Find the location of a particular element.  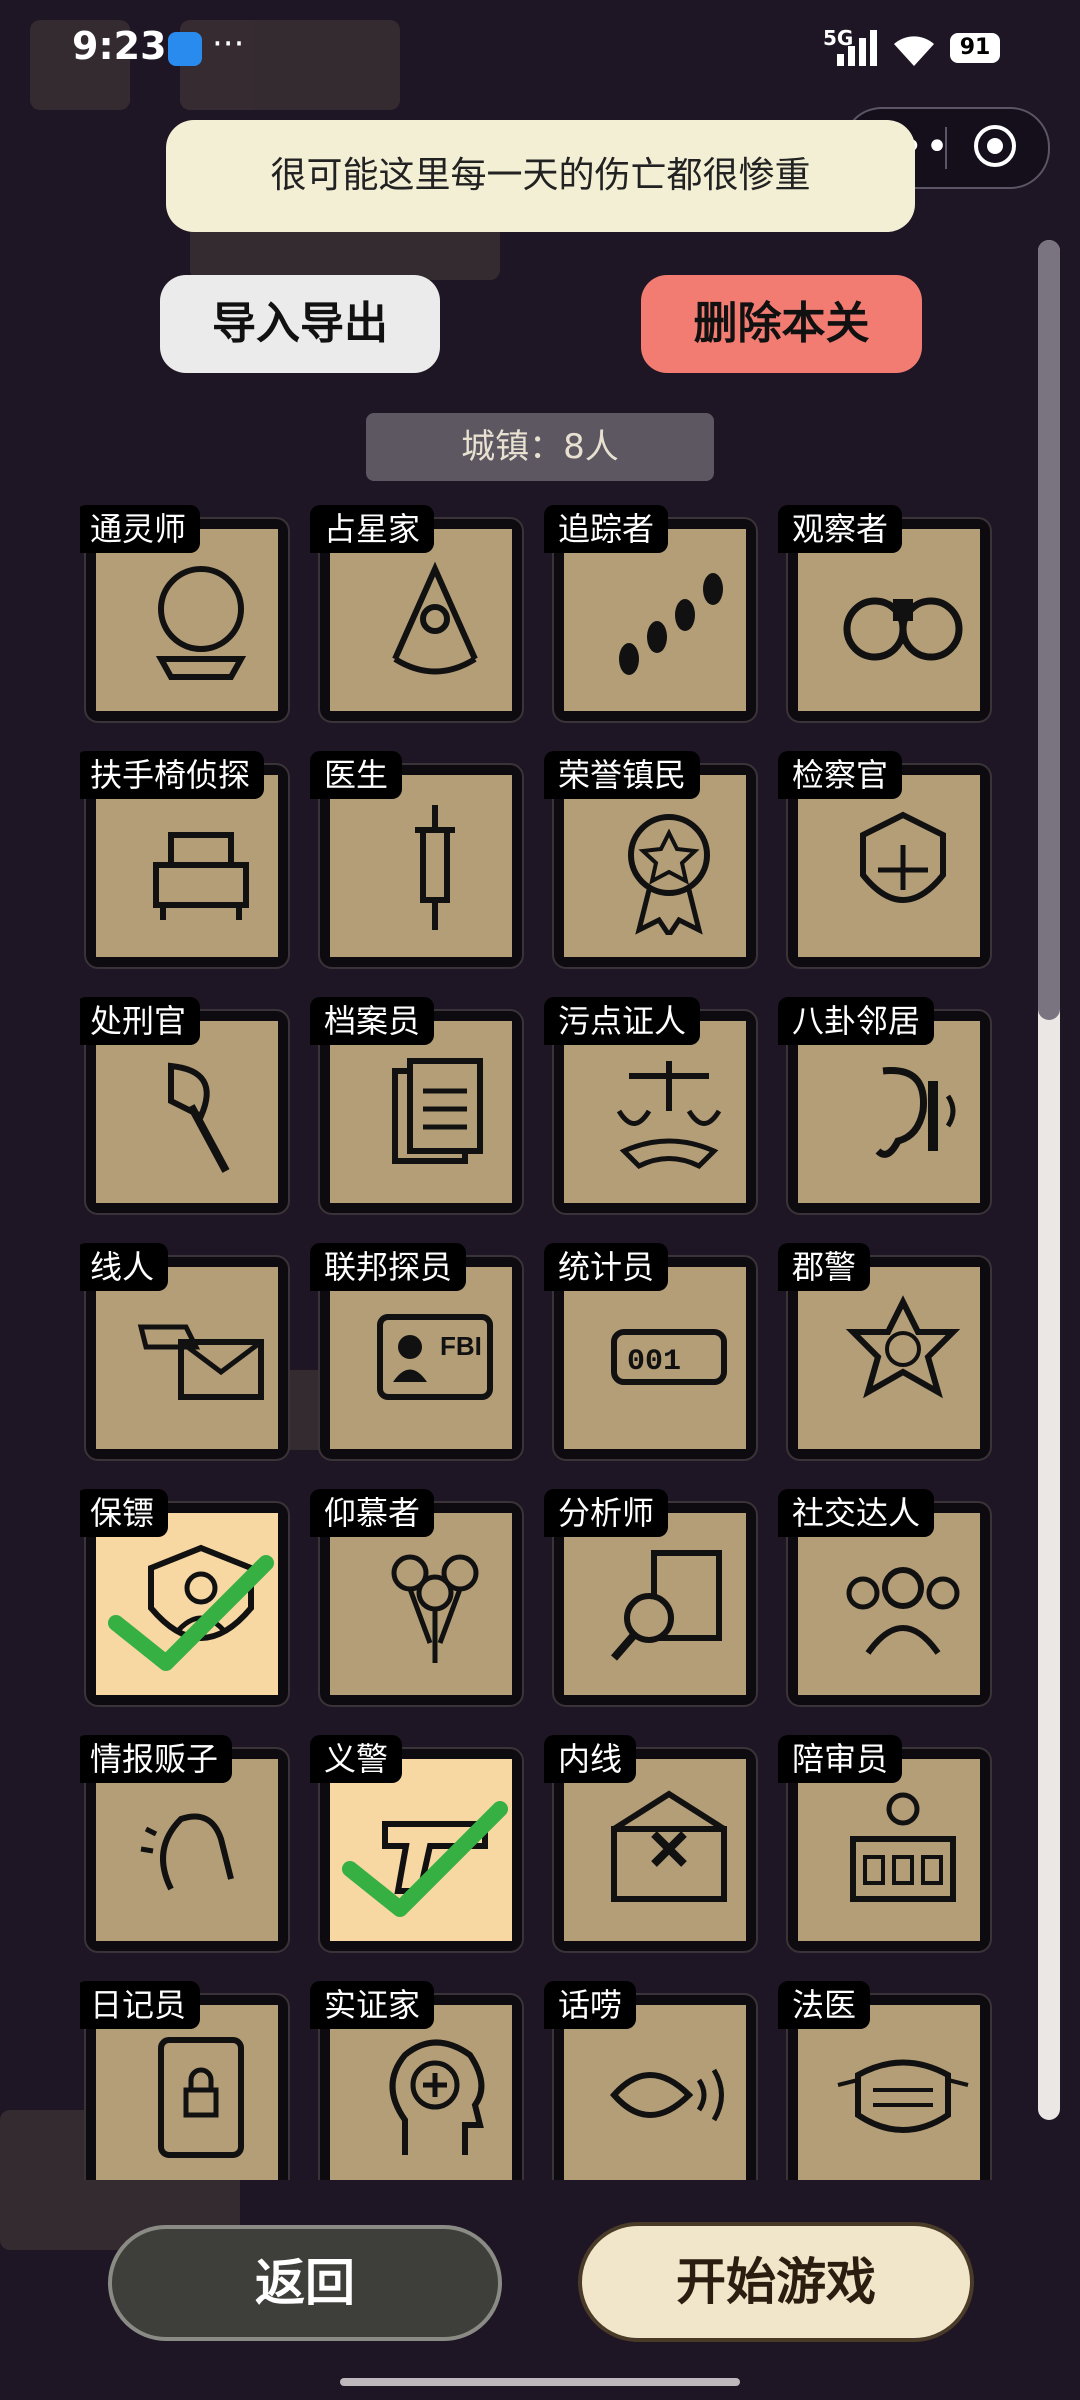

wifi-icon is located at coordinates (914, 51).